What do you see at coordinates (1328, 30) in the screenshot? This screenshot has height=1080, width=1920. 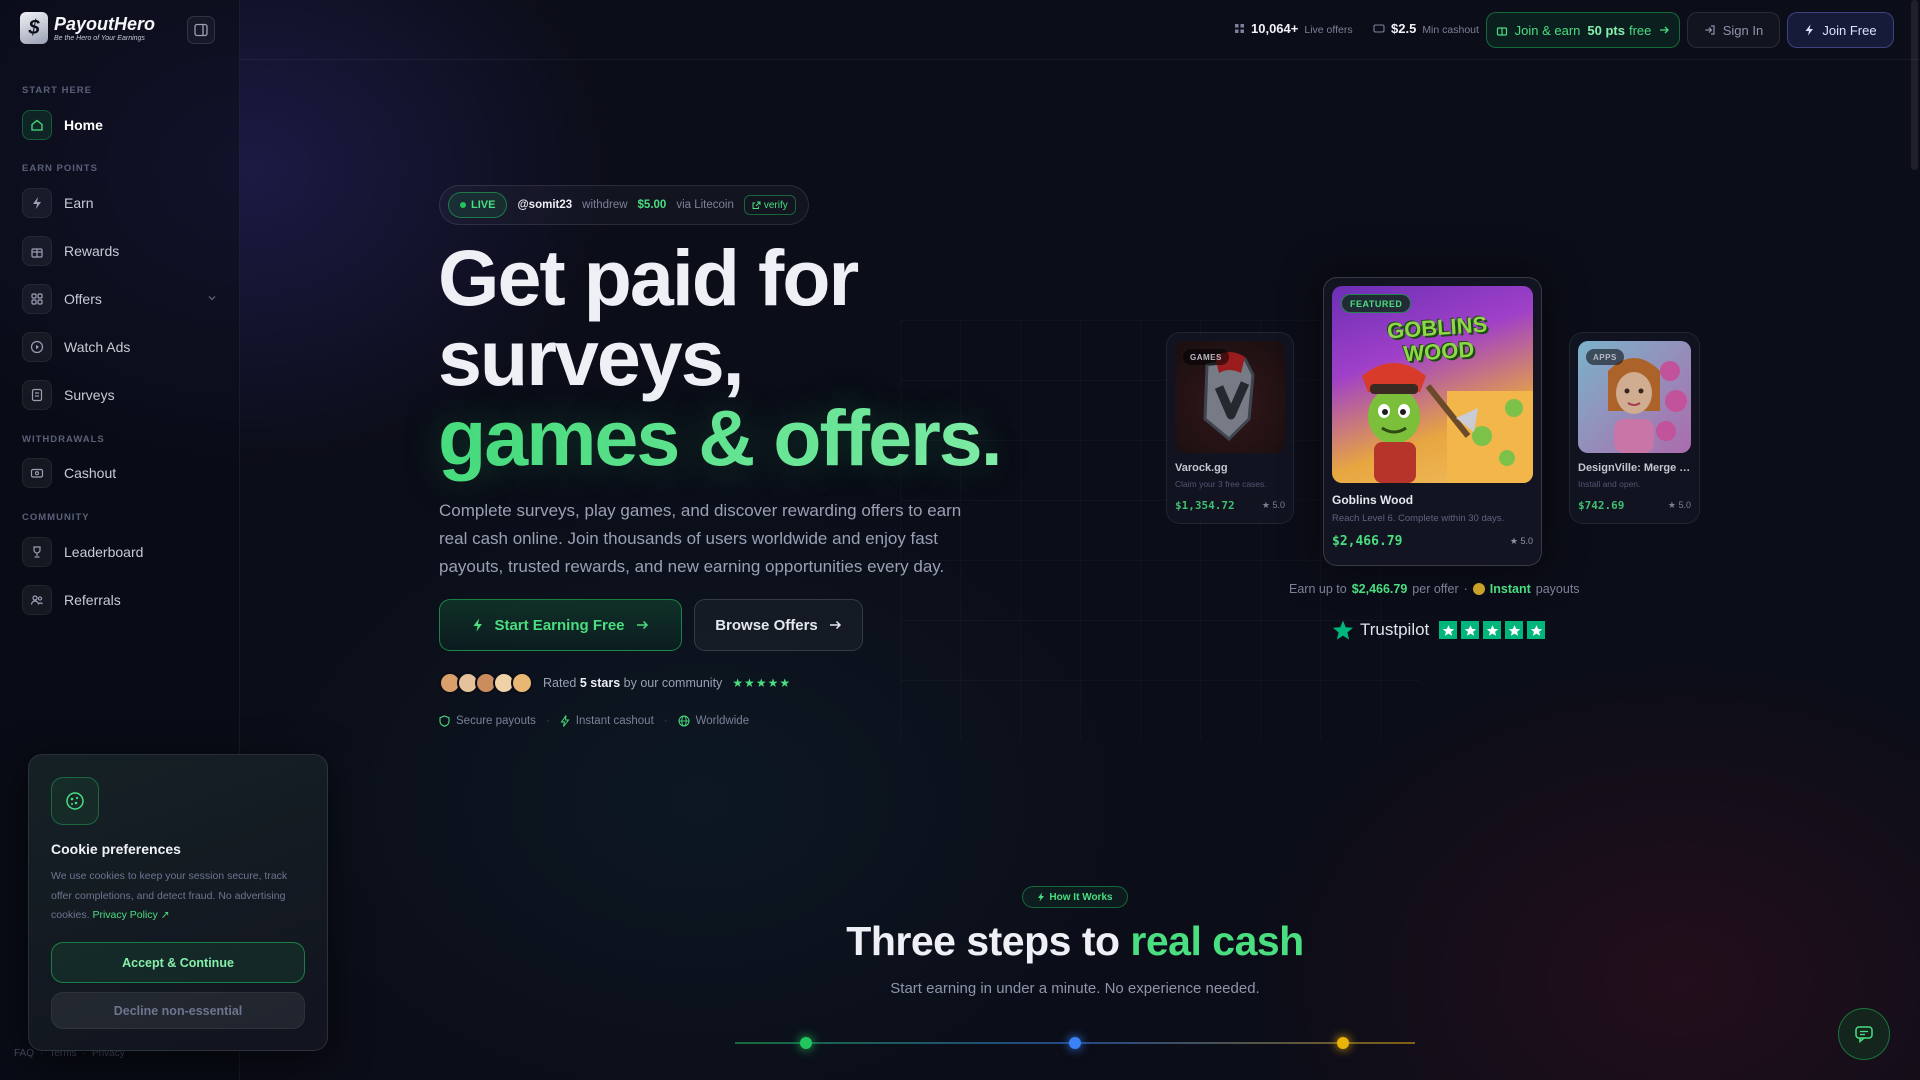 I see `live-offers-label: Live offers` at bounding box center [1328, 30].